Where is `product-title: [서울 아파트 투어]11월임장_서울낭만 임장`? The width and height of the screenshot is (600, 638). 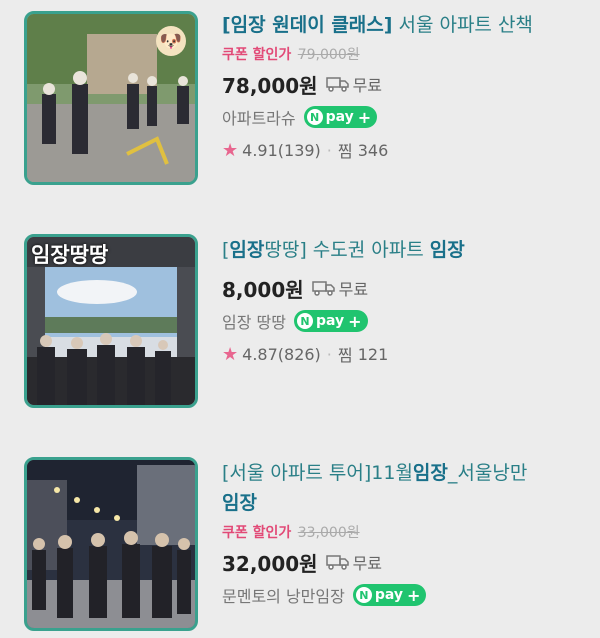 product-title: [서울 아파트 투어]11월임장_서울낭만 임장 is located at coordinates (404, 488).